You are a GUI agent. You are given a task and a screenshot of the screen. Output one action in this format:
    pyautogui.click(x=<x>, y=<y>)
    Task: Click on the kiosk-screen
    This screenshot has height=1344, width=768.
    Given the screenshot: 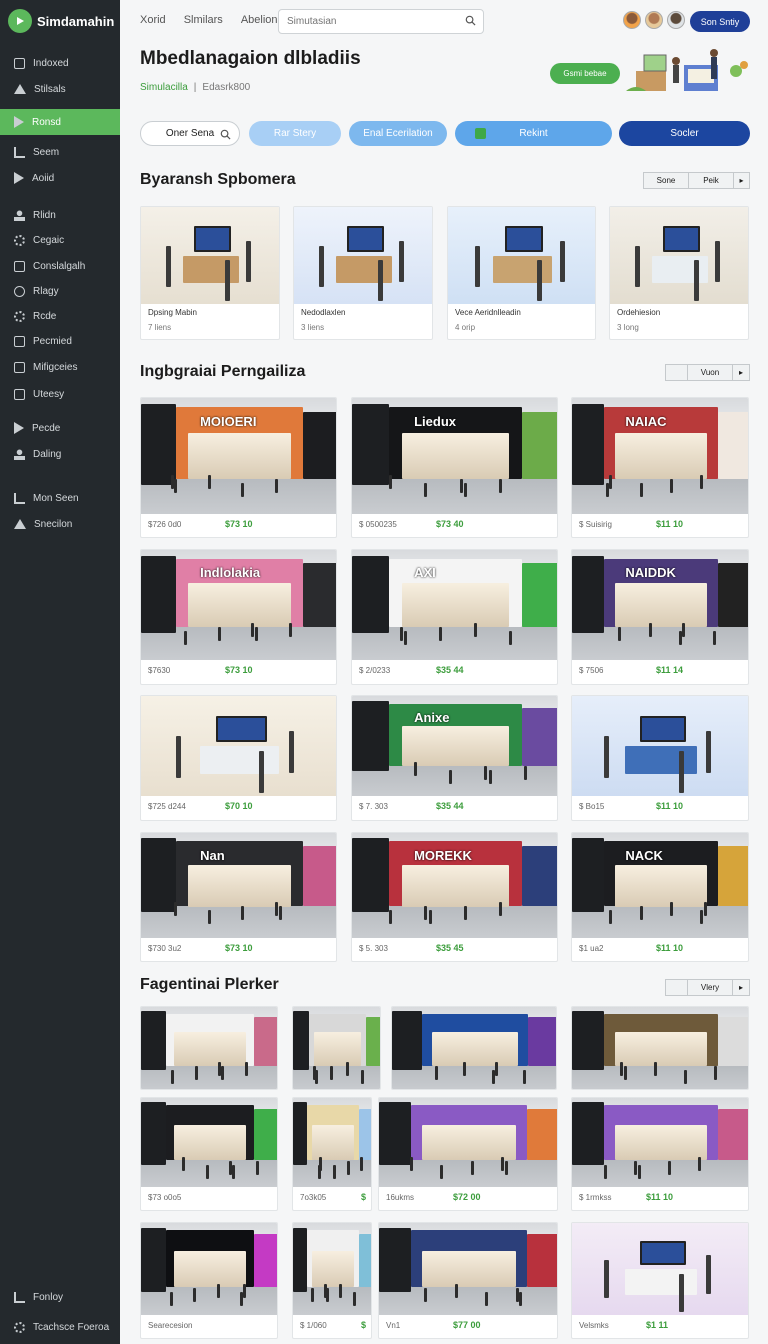 What is the action you would take?
    pyautogui.click(x=662, y=729)
    